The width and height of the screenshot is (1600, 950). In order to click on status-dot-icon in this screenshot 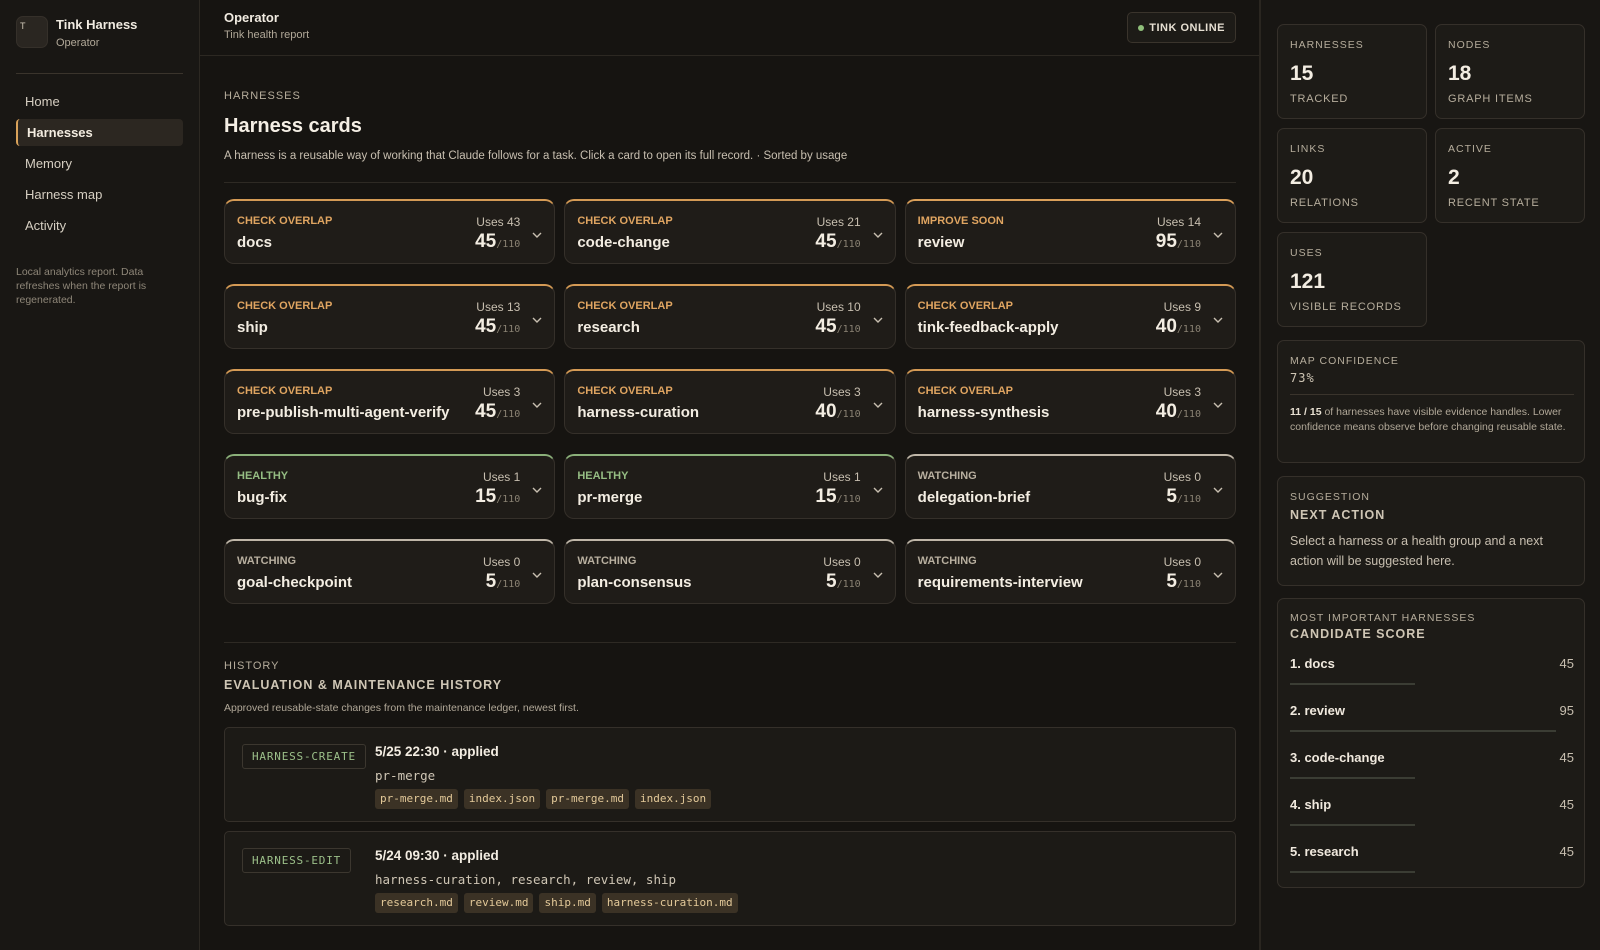, I will do `click(1141, 27)`.